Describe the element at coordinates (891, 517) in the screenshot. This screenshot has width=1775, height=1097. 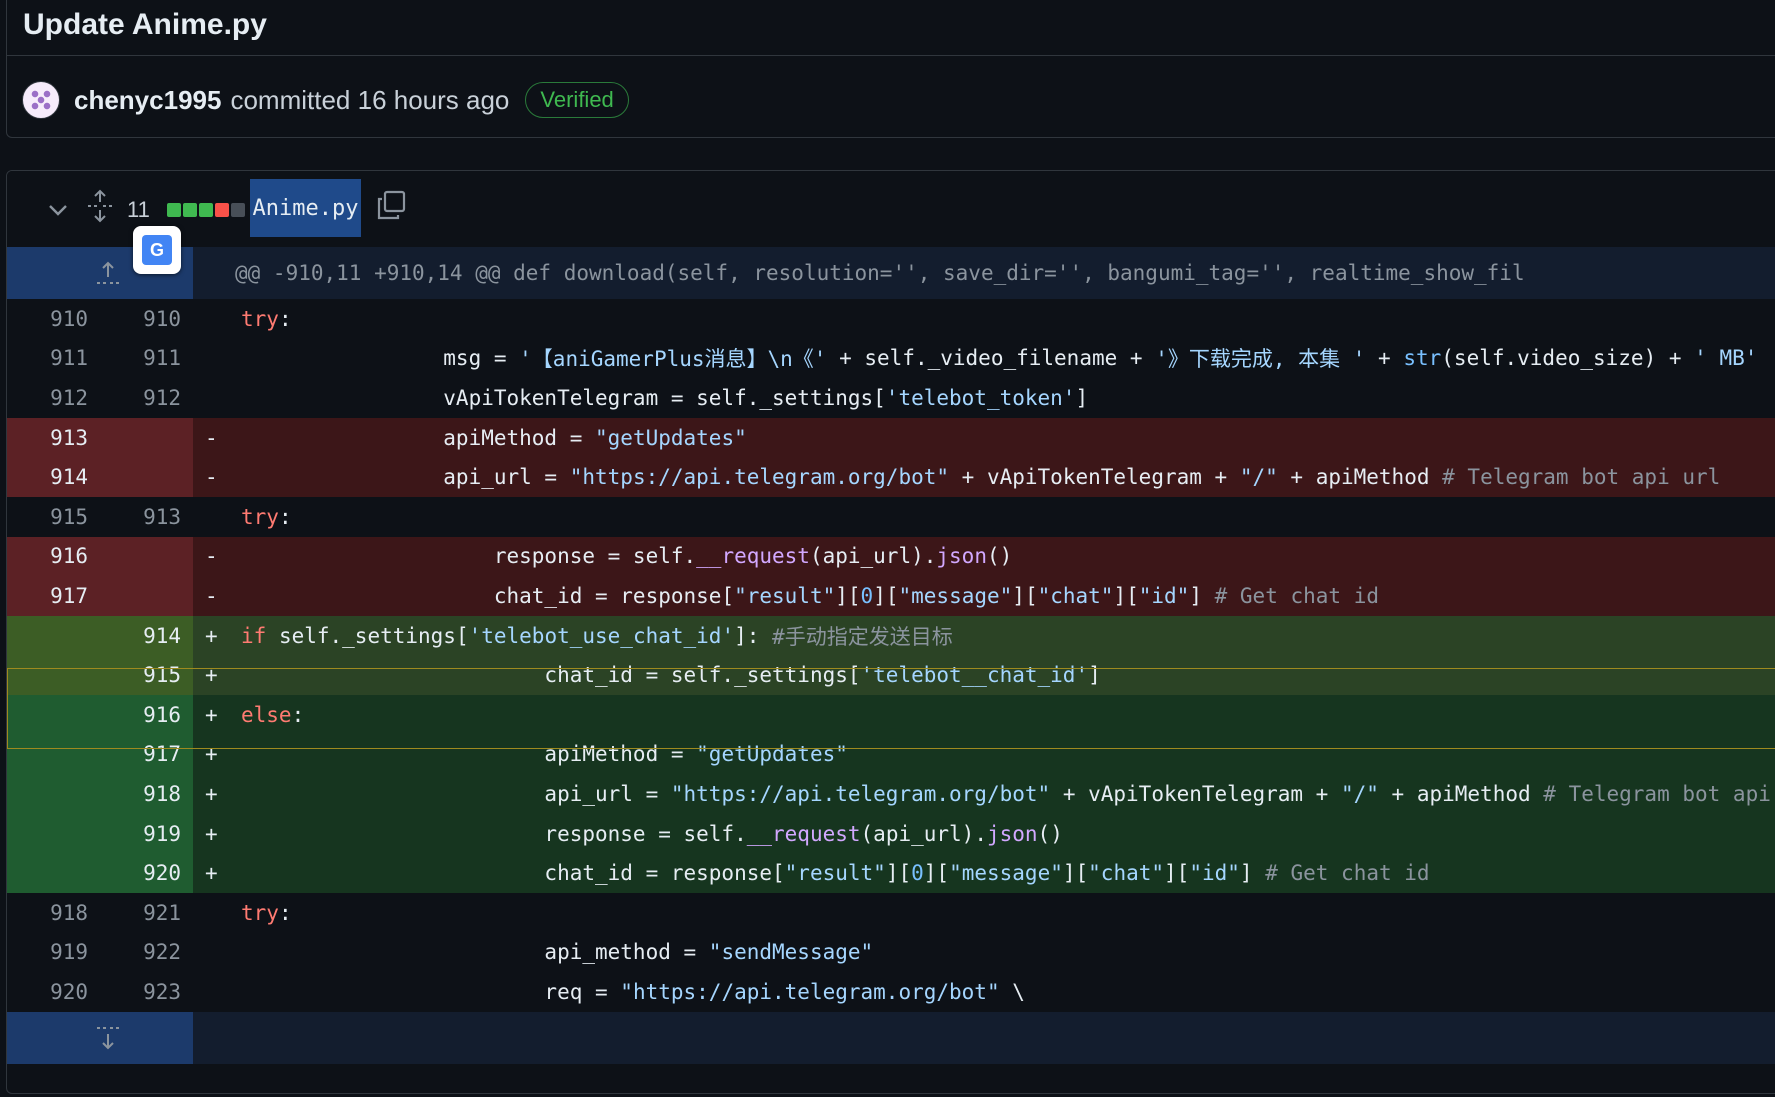
I see `context-line: 915 913 try:` at that location.